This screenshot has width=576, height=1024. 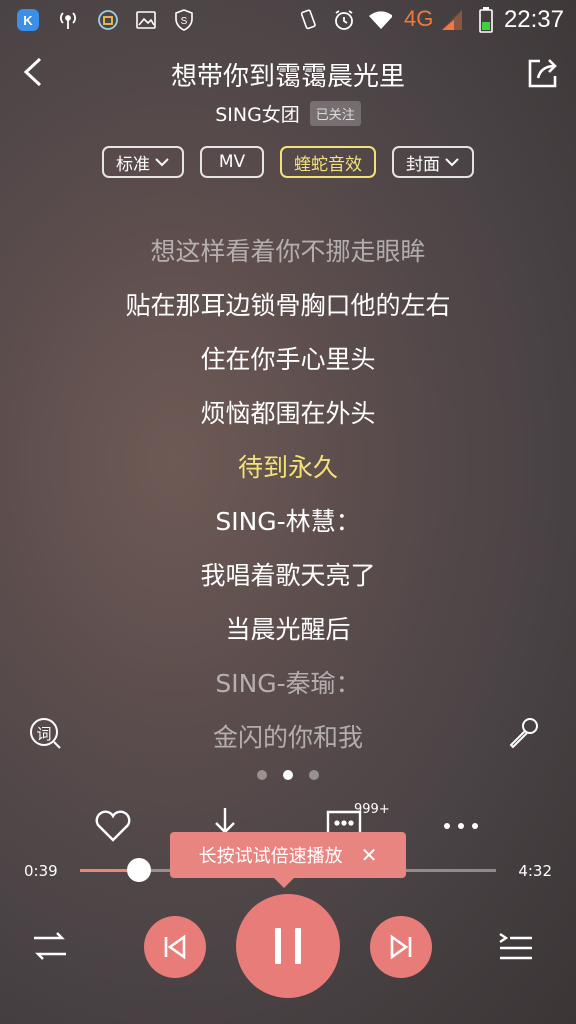 What do you see at coordinates (288, 251) in the screenshot?
I see `lyric-line: 想这样看着你不挪走眼眸` at bounding box center [288, 251].